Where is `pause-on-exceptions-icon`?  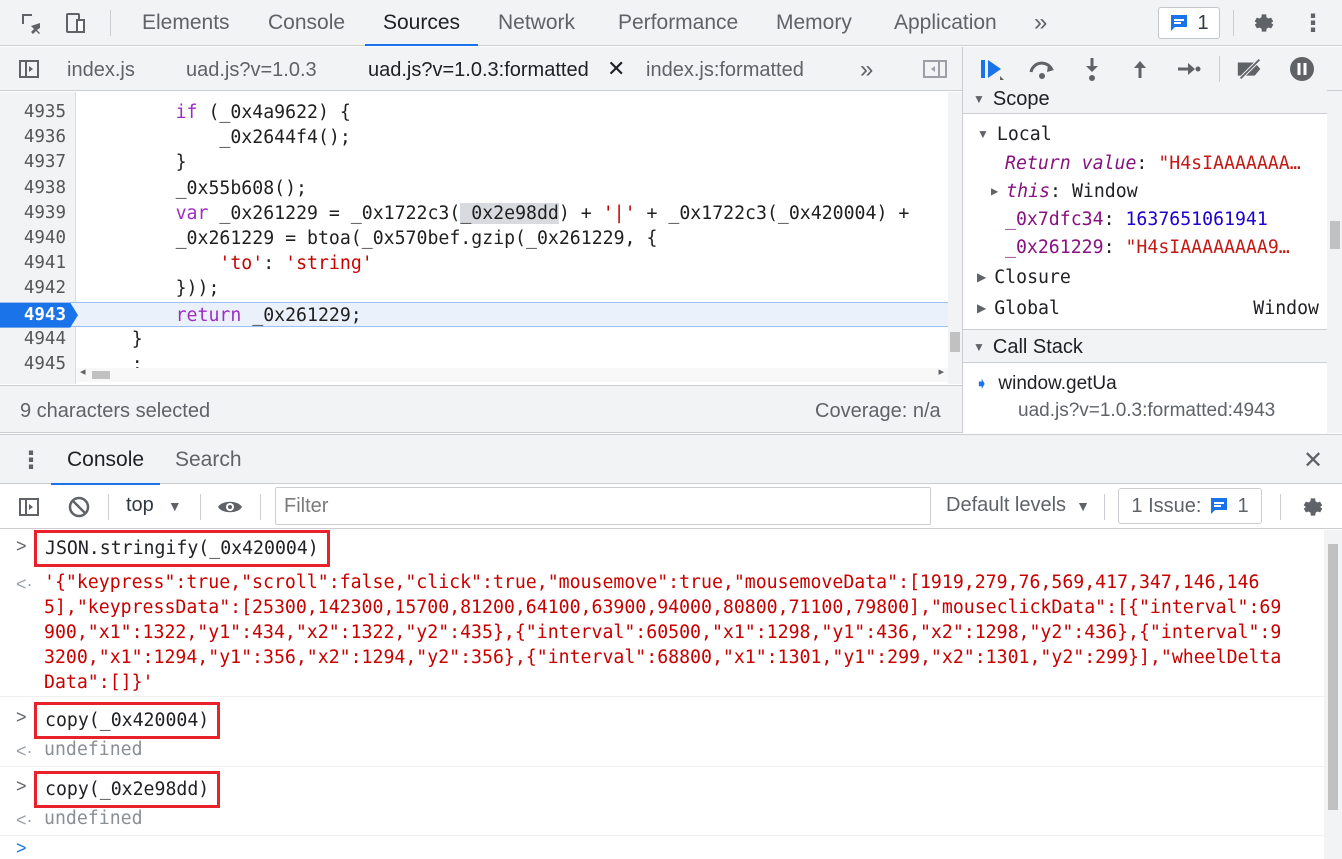 pause-on-exceptions-icon is located at coordinates (1302, 69).